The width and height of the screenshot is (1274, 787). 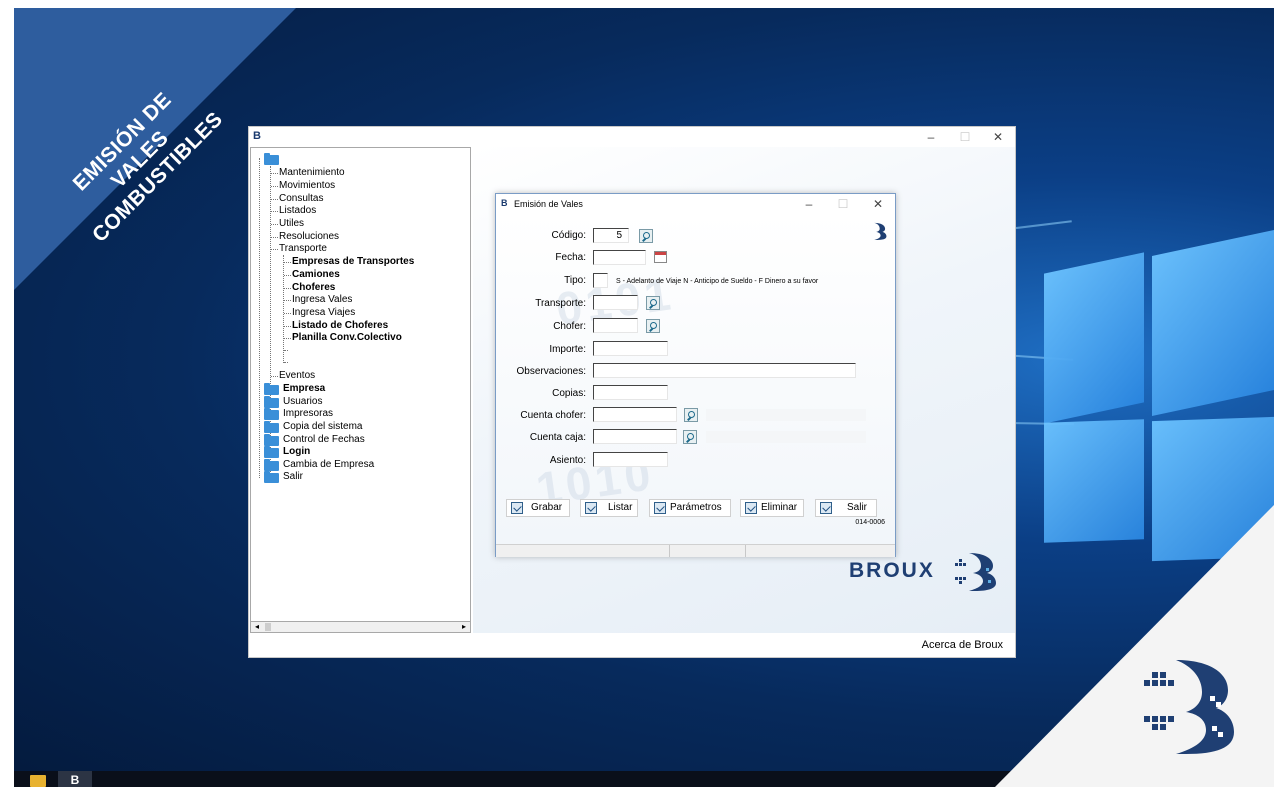 What do you see at coordinates (724, 370) in the screenshot?
I see `observaciones-field` at bounding box center [724, 370].